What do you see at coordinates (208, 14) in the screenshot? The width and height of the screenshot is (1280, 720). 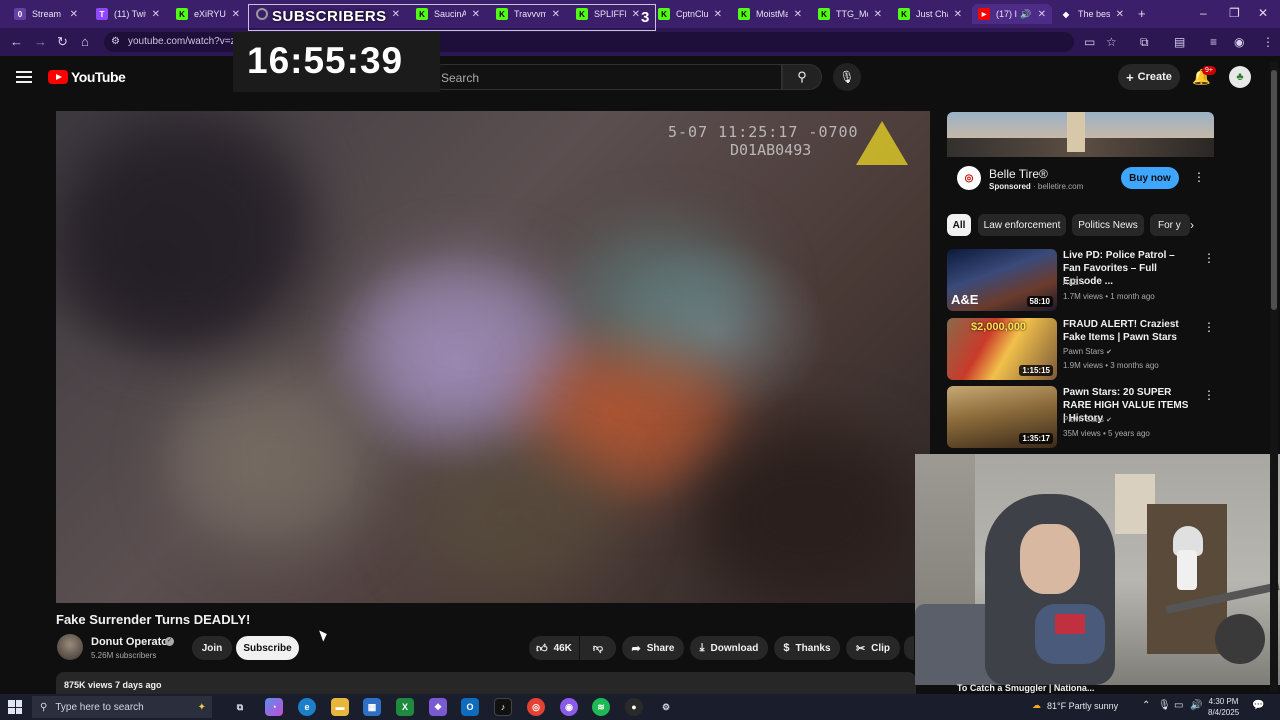 I see `browser-tab: K eXiRYU S ✕` at bounding box center [208, 14].